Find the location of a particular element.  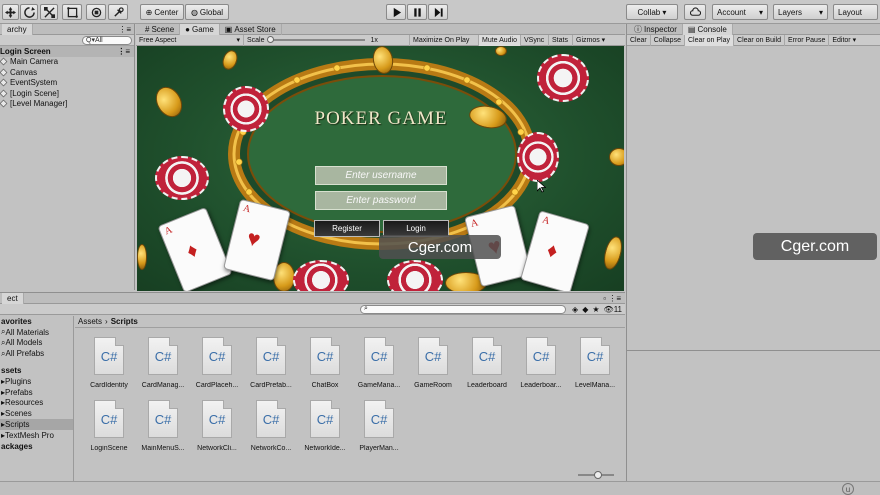

panel-menu-icon: ▫ ⋮≡ is located at coordinates (612, 298).